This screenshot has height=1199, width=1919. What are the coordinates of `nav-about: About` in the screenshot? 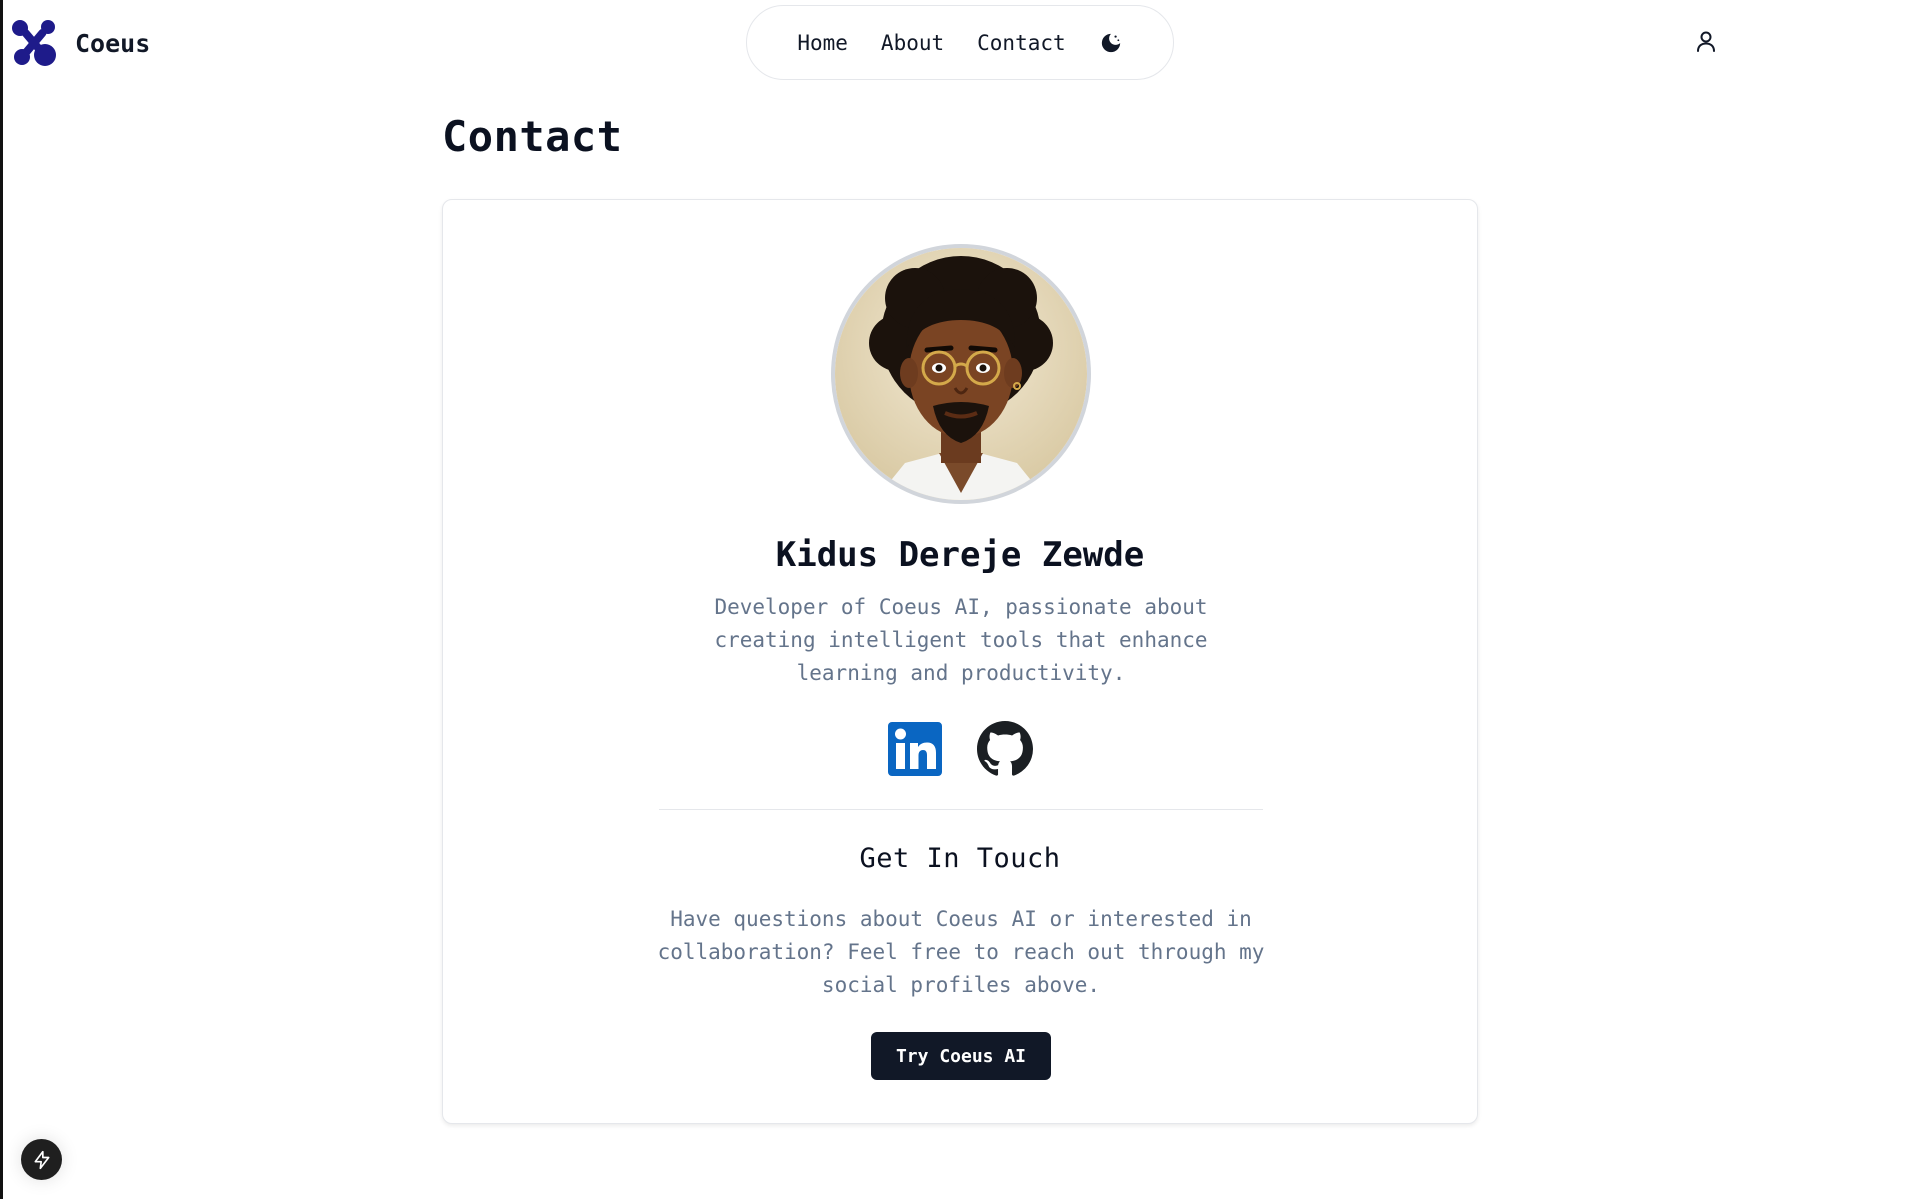 It's located at (912, 43).